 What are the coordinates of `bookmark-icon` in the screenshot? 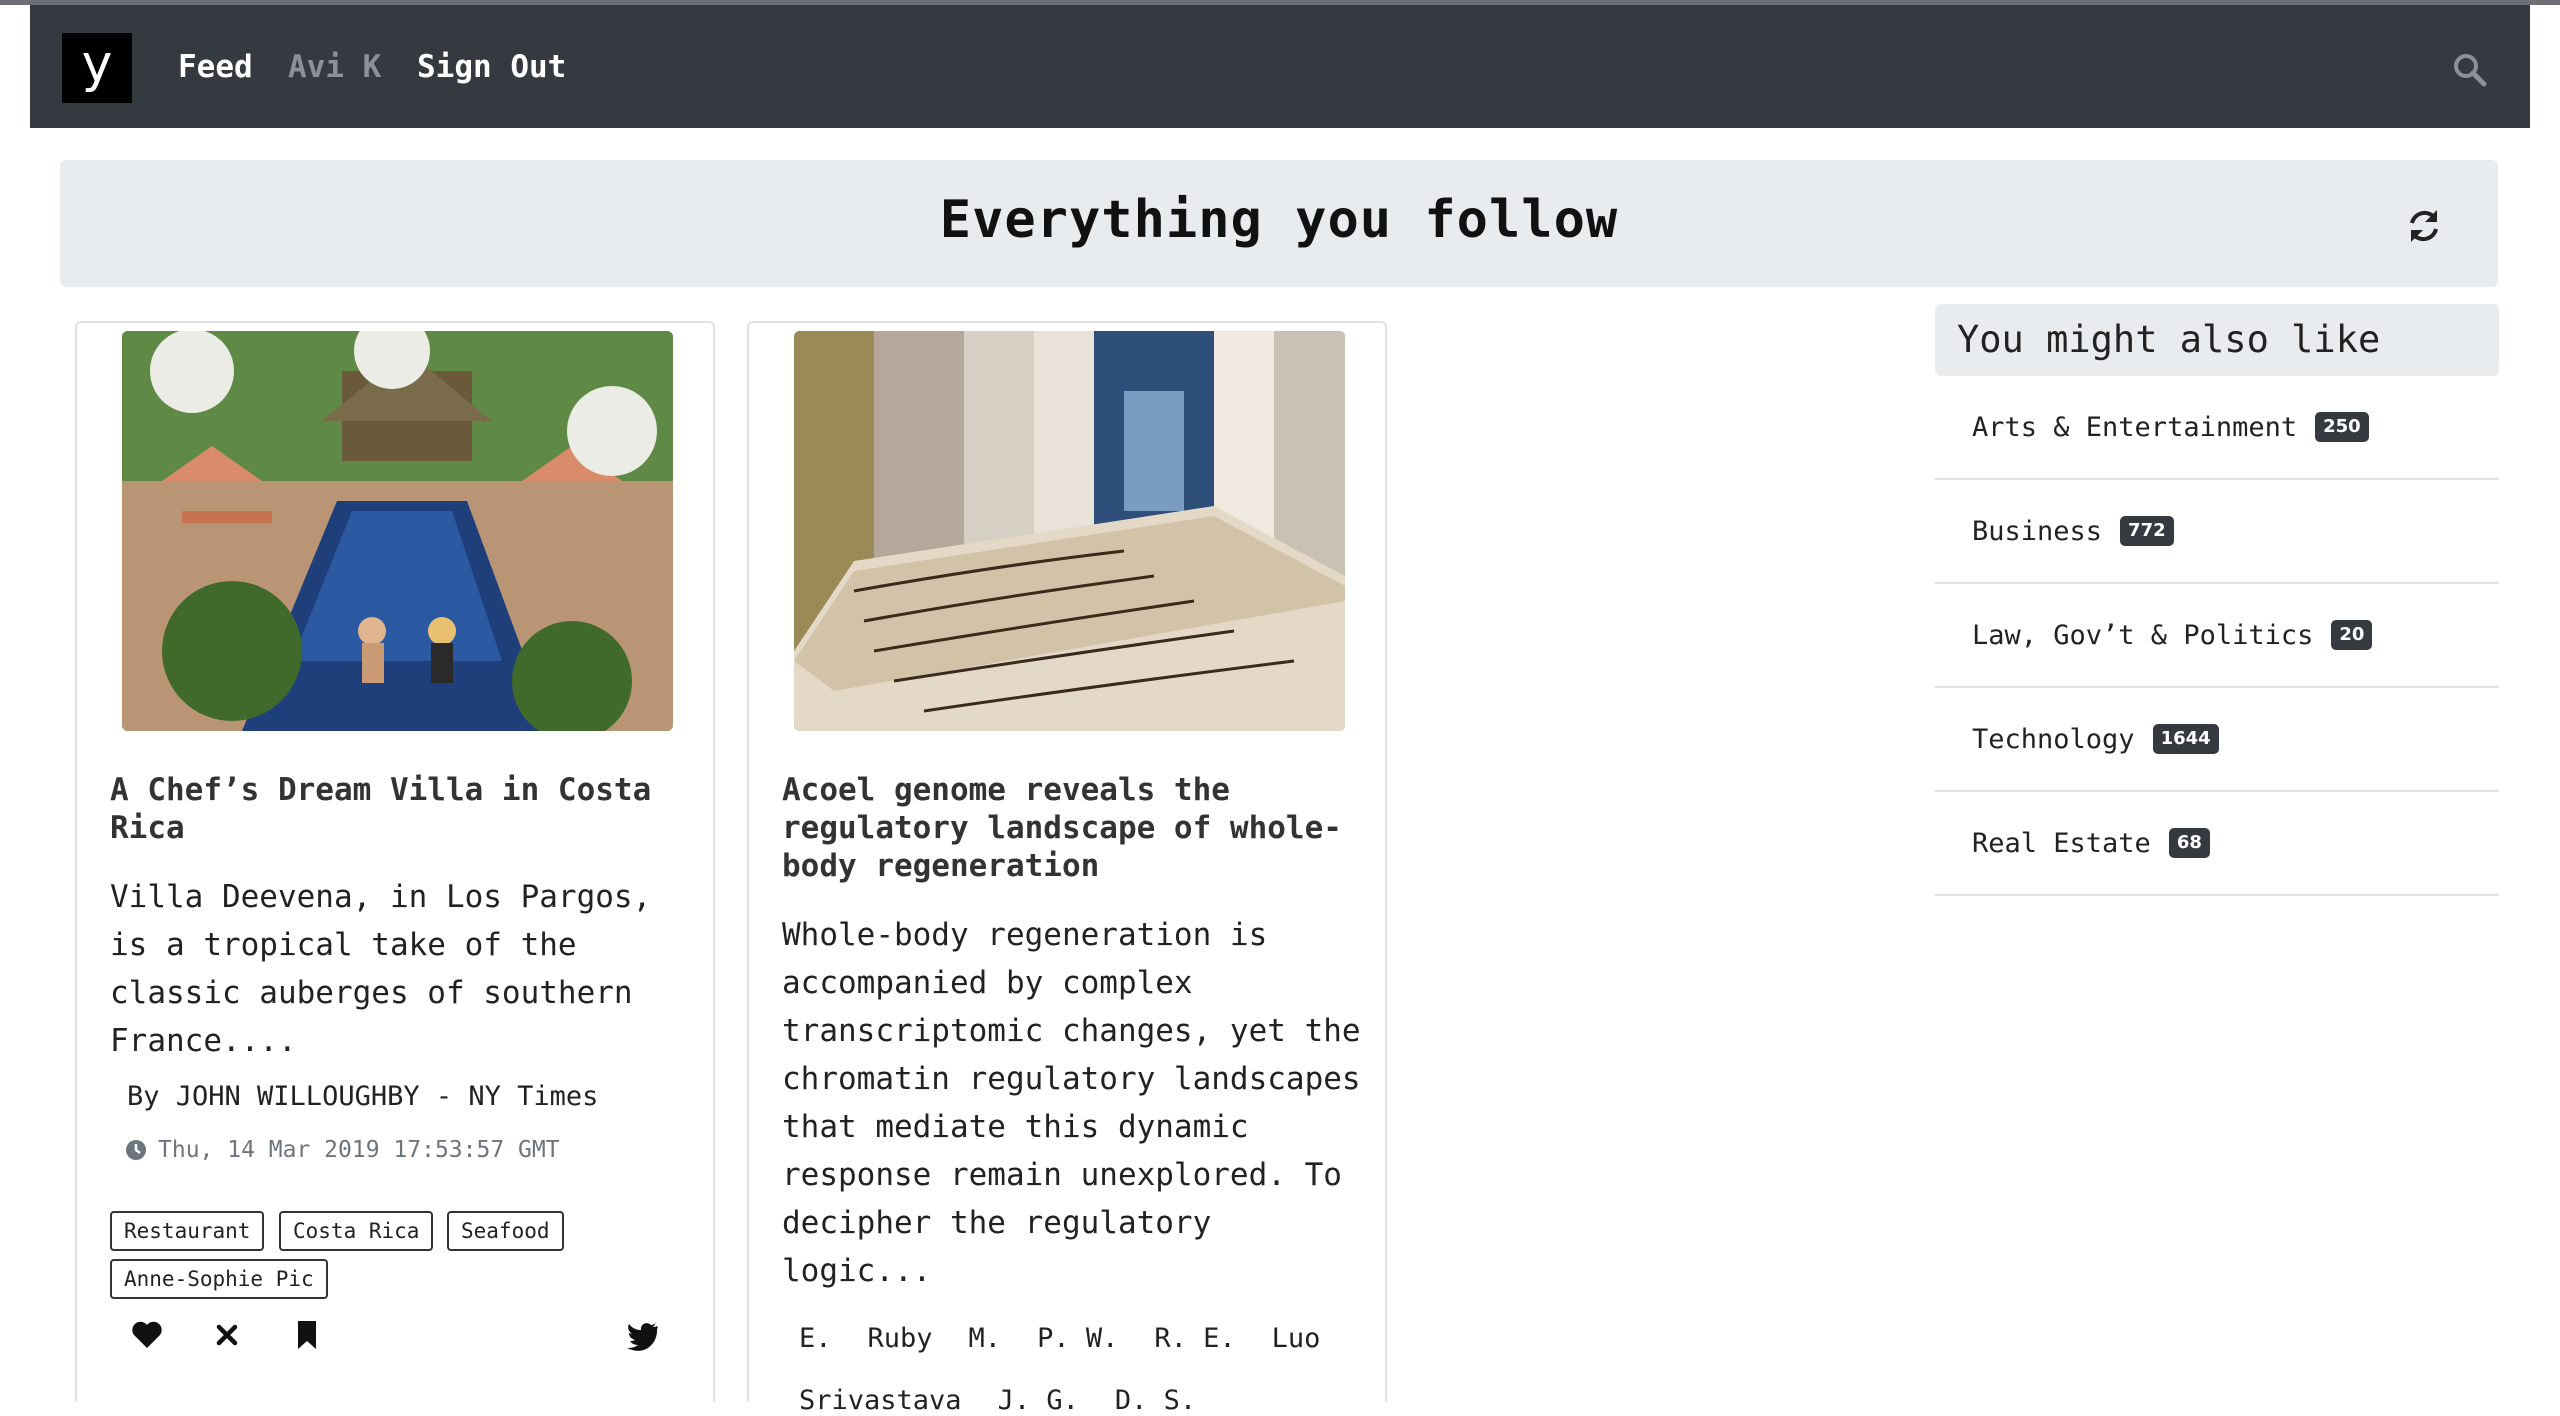 It's located at (307, 1335).